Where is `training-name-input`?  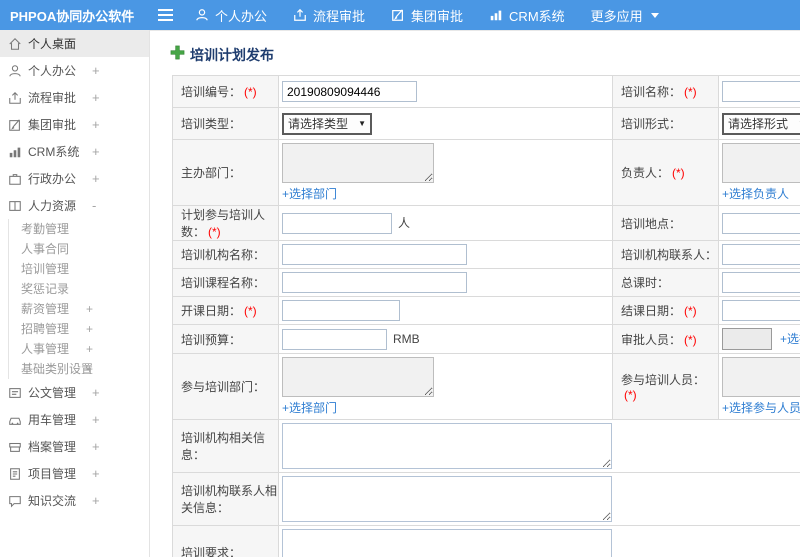 training-name-input is located at coordinates (761, 91).